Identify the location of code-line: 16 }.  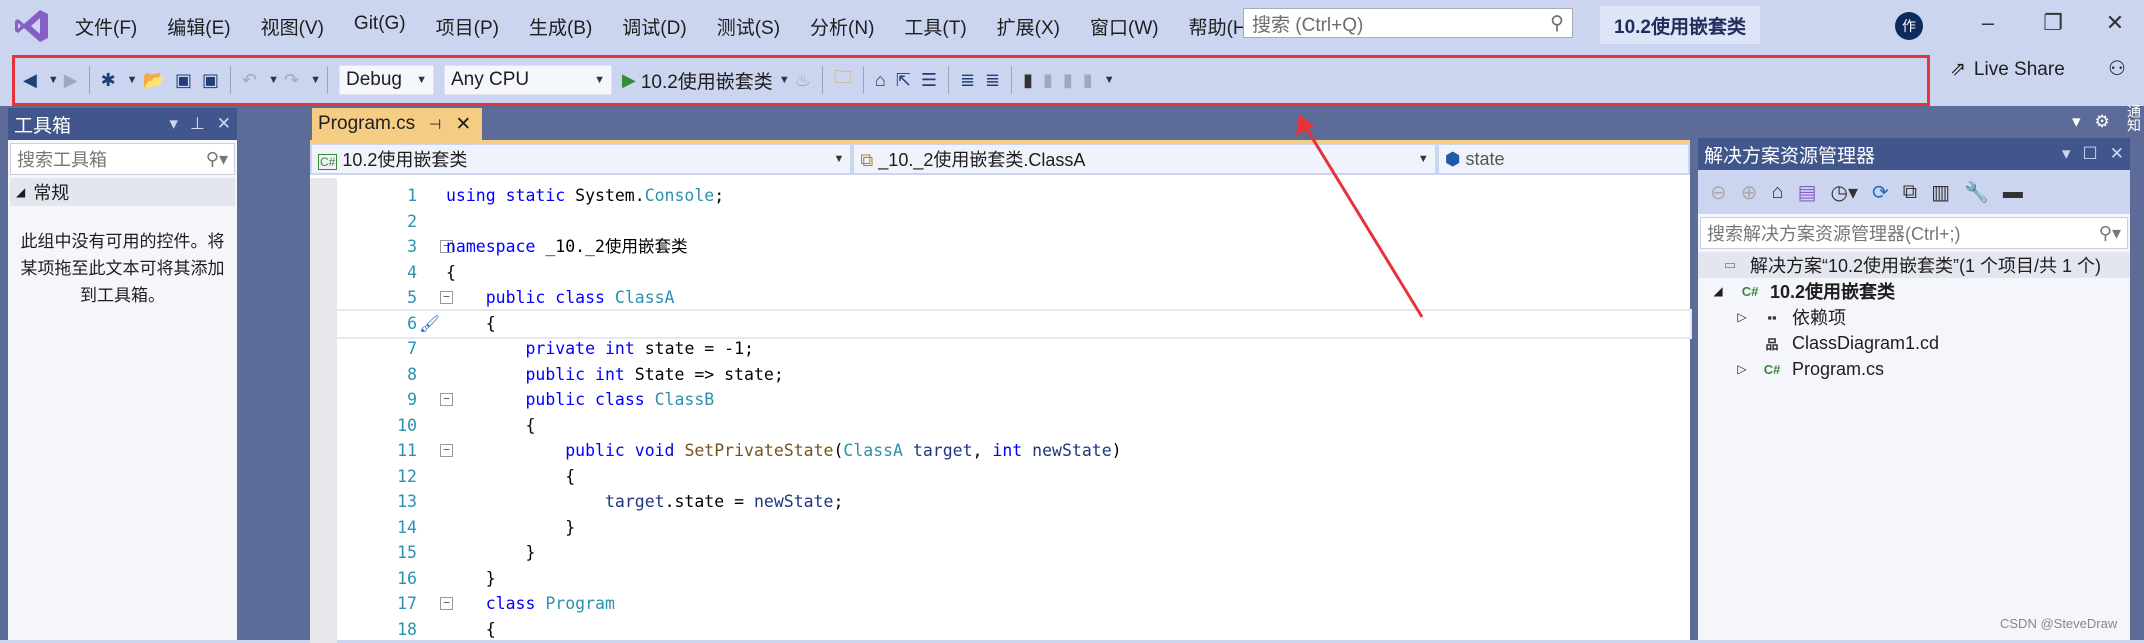
(1013, 579).